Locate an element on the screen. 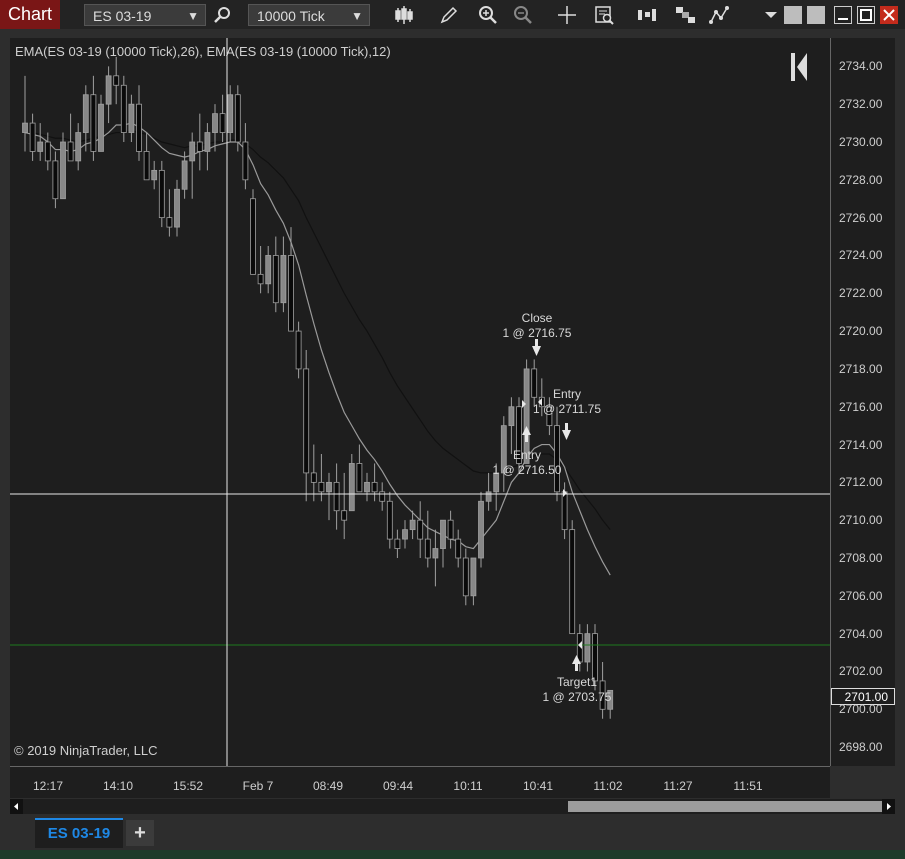 This screenshot has width=905, height=859. instrument-selector: ES 03-19 ▼ is located at coordinates (145, 15).